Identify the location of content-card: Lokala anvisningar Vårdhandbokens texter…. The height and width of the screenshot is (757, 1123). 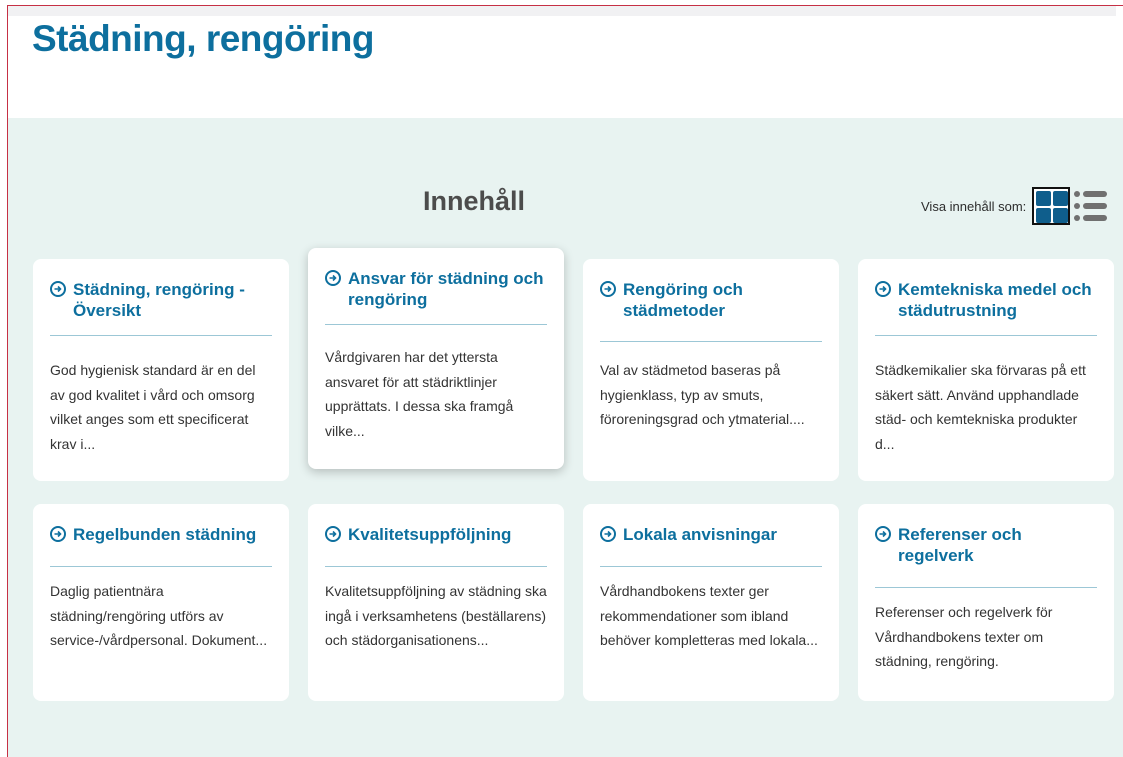
(711, 602).